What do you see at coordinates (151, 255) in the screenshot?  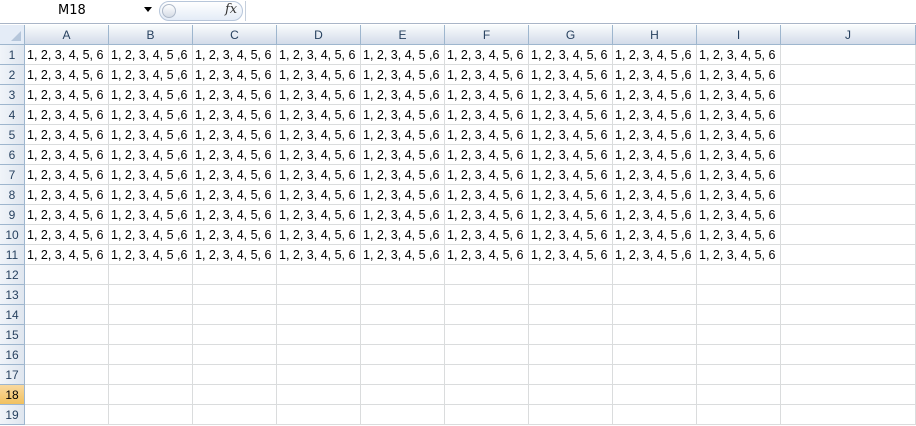 I see `cell-b11: 1, 2, 3, 4, 5 ,6` at bounding box center [151, 255].